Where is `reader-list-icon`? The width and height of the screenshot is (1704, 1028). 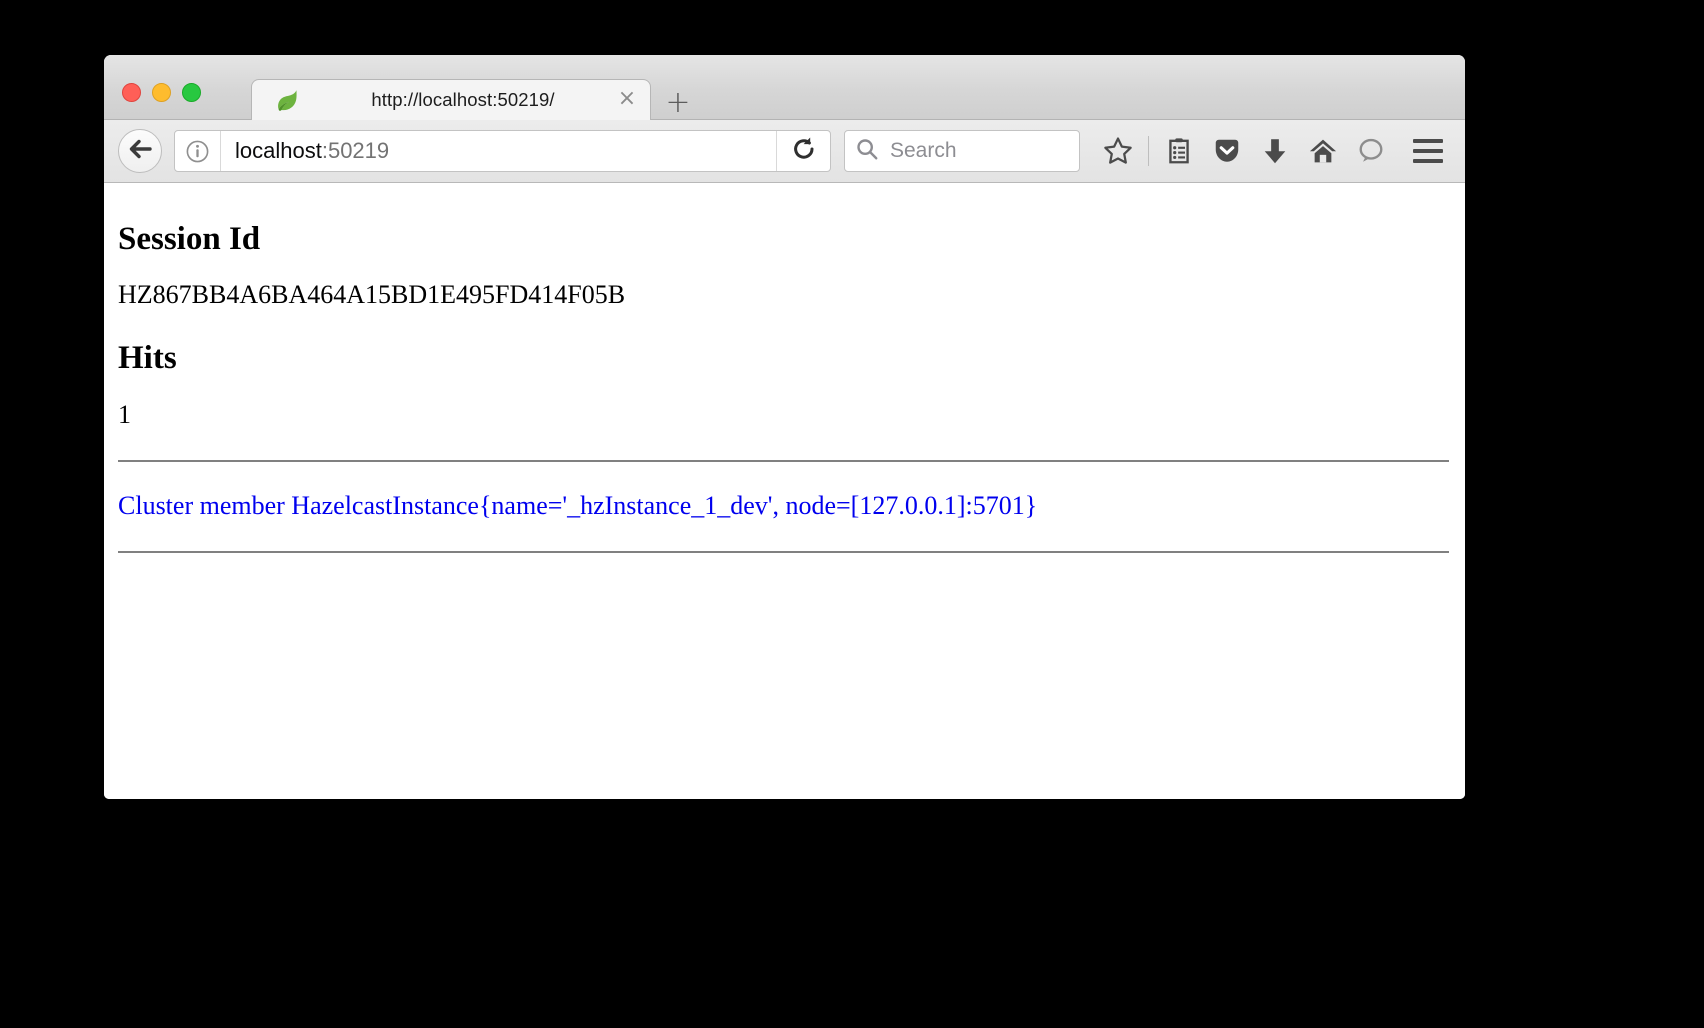
reader-list-icon is located at coordinates (1179, 151).